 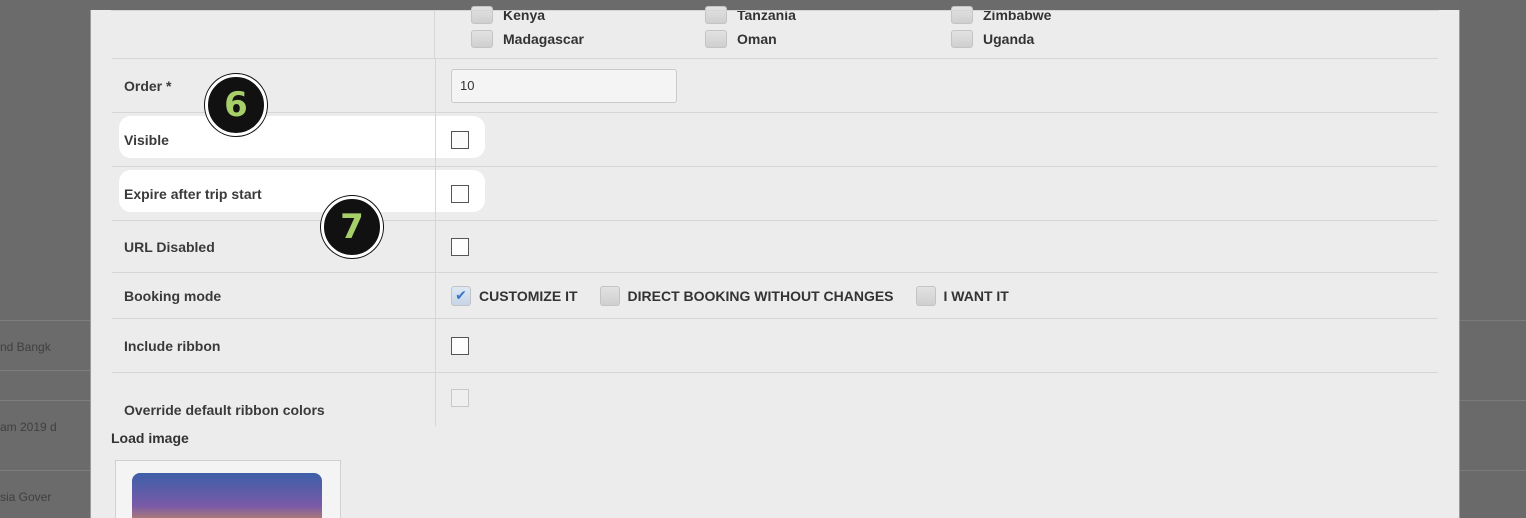 I want to click on row-order: Order *, so click(x=775, y=85).